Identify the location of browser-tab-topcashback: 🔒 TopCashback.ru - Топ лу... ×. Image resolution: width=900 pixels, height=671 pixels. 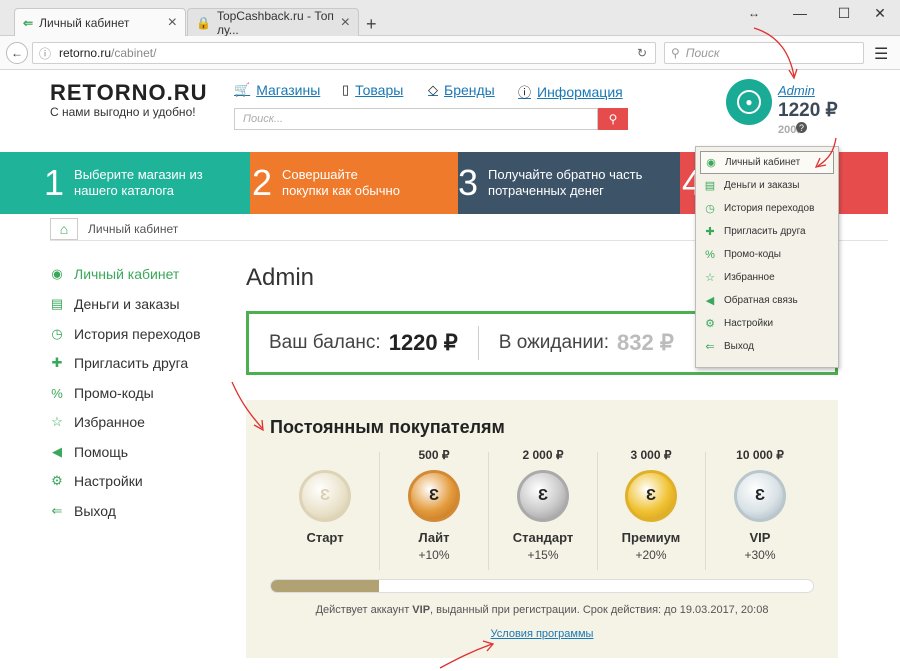
(273, 22).